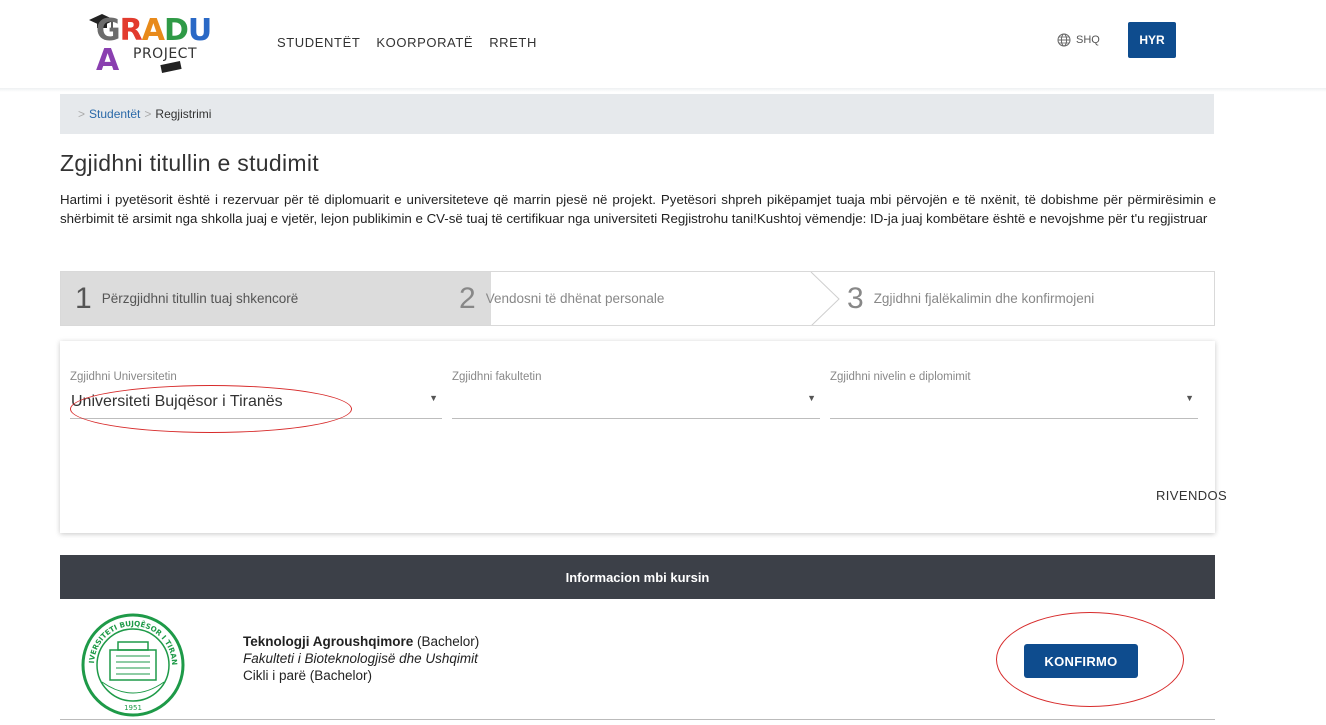 The image size is (1326, 725). What do you see at coordinates (1014, 395) in the screenshot?
I see `degree-level-select: Zgjidhni nivelin e diplomimit ▼` at bounding box center [1014, 395].